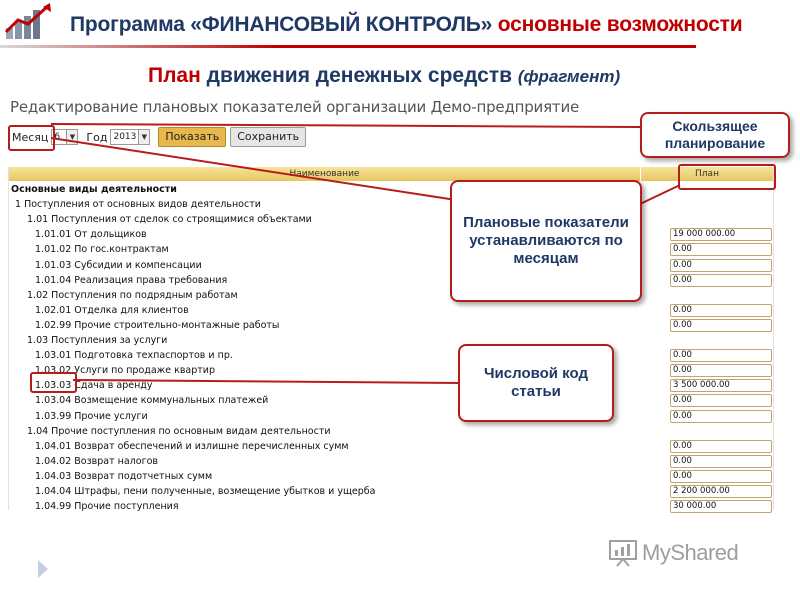 The width and height of the screenshot is (800, 600). I want to click on watermark: MyShared, so click(673, 553).